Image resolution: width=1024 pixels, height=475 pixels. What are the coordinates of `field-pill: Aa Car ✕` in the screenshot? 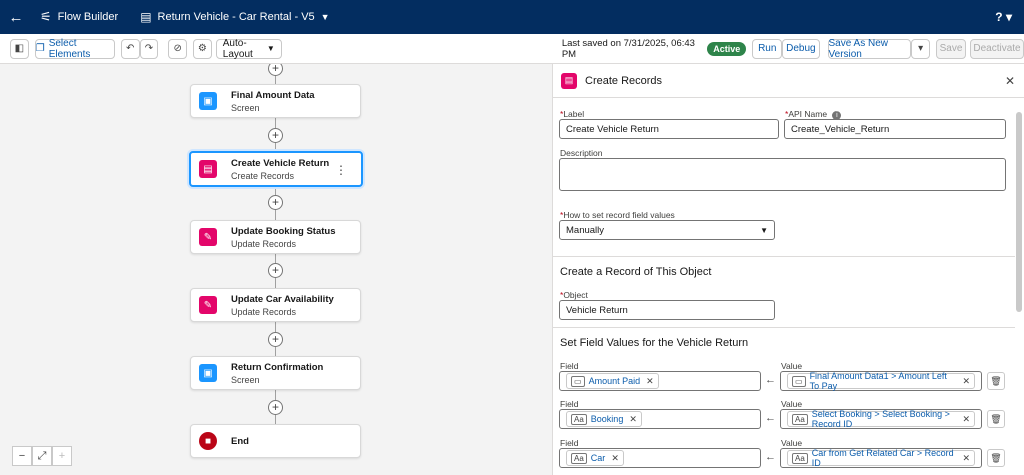 It's located at (595, 458).